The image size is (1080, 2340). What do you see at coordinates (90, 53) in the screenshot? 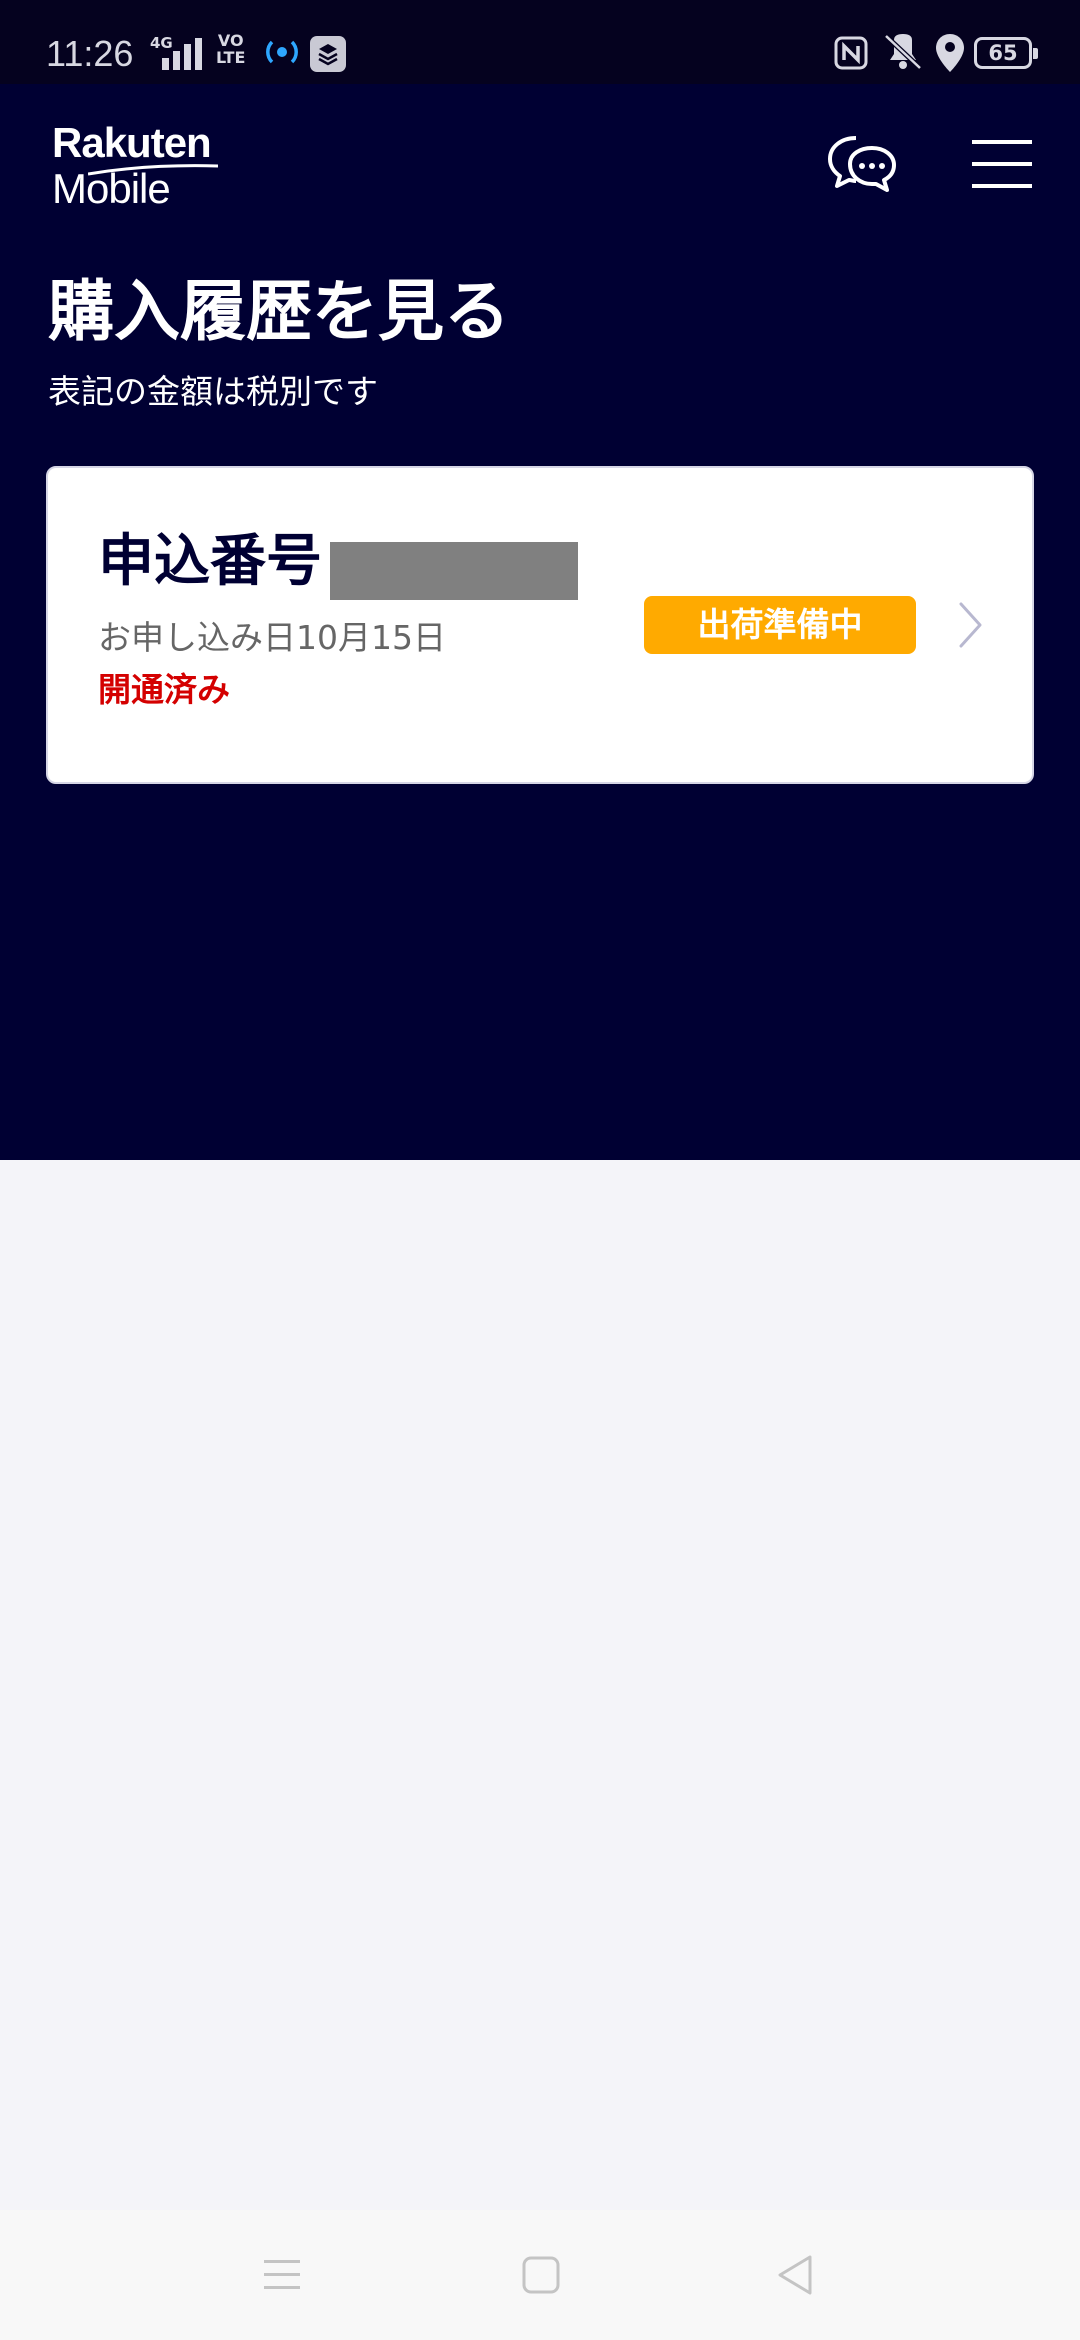
I see `status-time: 11:26` at bounding box center [90, 53].